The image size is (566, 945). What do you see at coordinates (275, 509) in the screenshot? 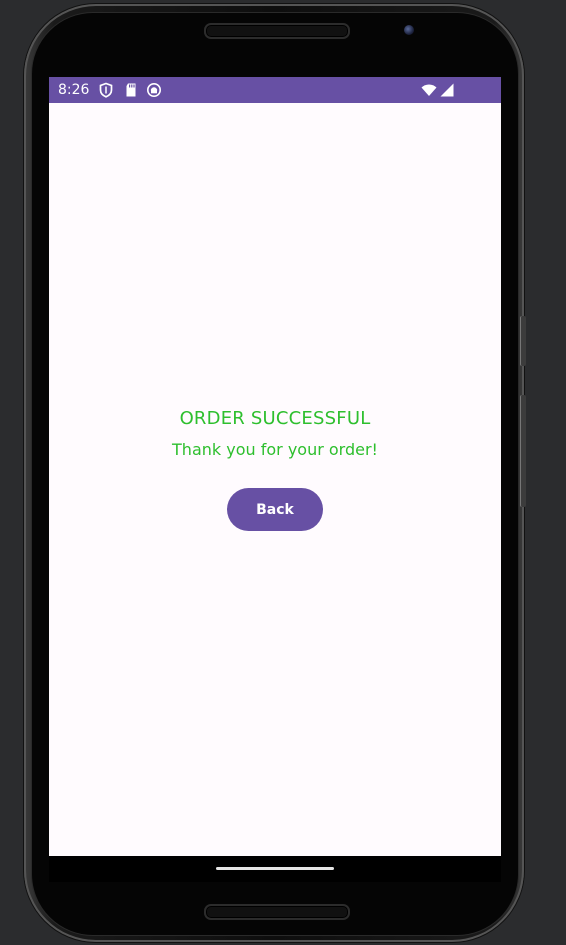
I see `back-button: Back` at bounding box center [275, 509].